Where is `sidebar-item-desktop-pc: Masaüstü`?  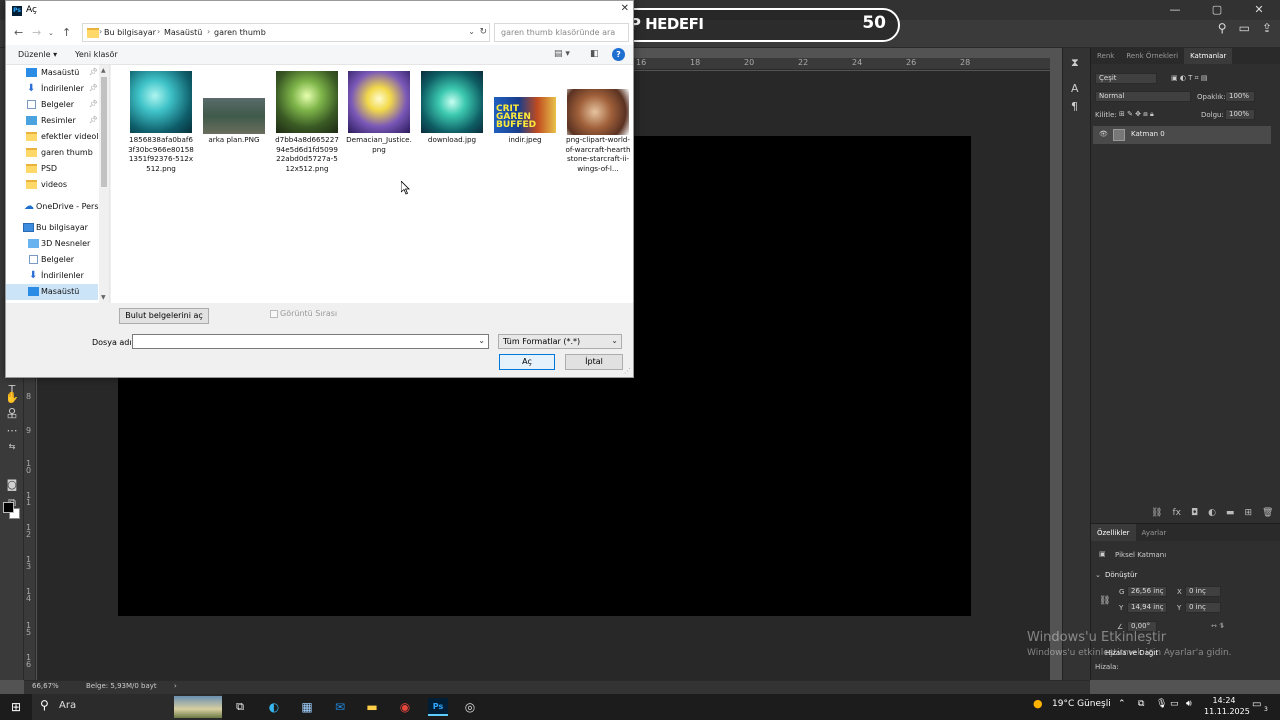 sidebar-item-desktop-pc: Masaüstü is located at coordinates (52, 292).